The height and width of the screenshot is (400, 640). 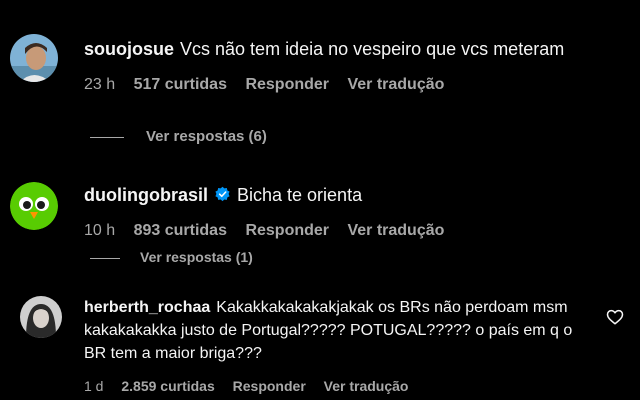 I want to click on verified-badge-icon, so click(x=222, y=193).